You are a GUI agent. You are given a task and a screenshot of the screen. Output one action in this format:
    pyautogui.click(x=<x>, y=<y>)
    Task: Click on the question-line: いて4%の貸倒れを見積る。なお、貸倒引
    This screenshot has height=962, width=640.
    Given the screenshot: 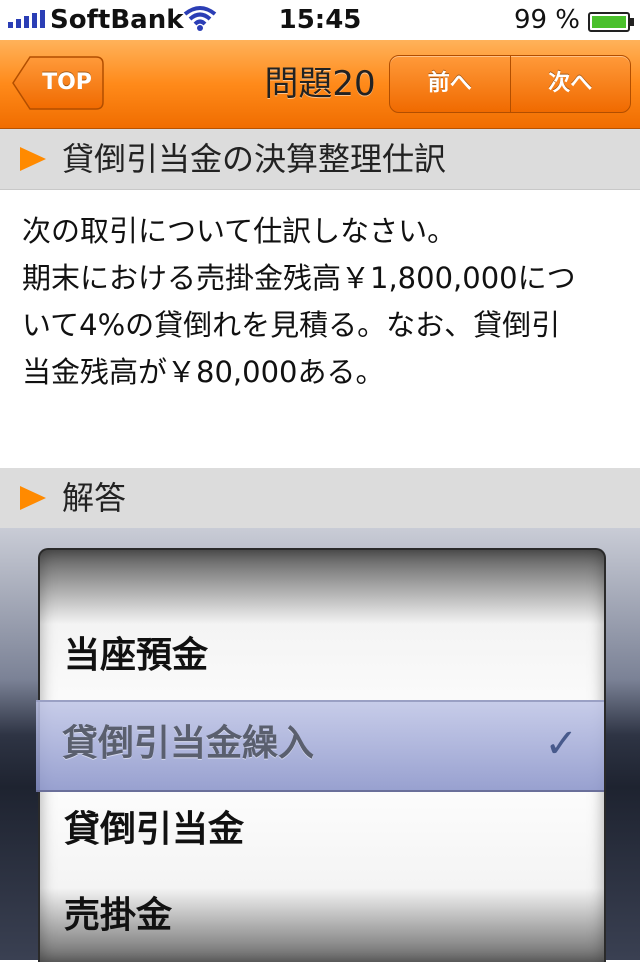 What is the action you would take?
    pyautogui.click(x=291, y=325)
    